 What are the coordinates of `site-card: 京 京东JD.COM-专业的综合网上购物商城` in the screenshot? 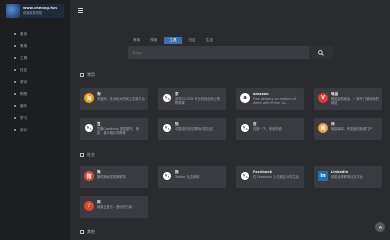 It's located at (192, 99).